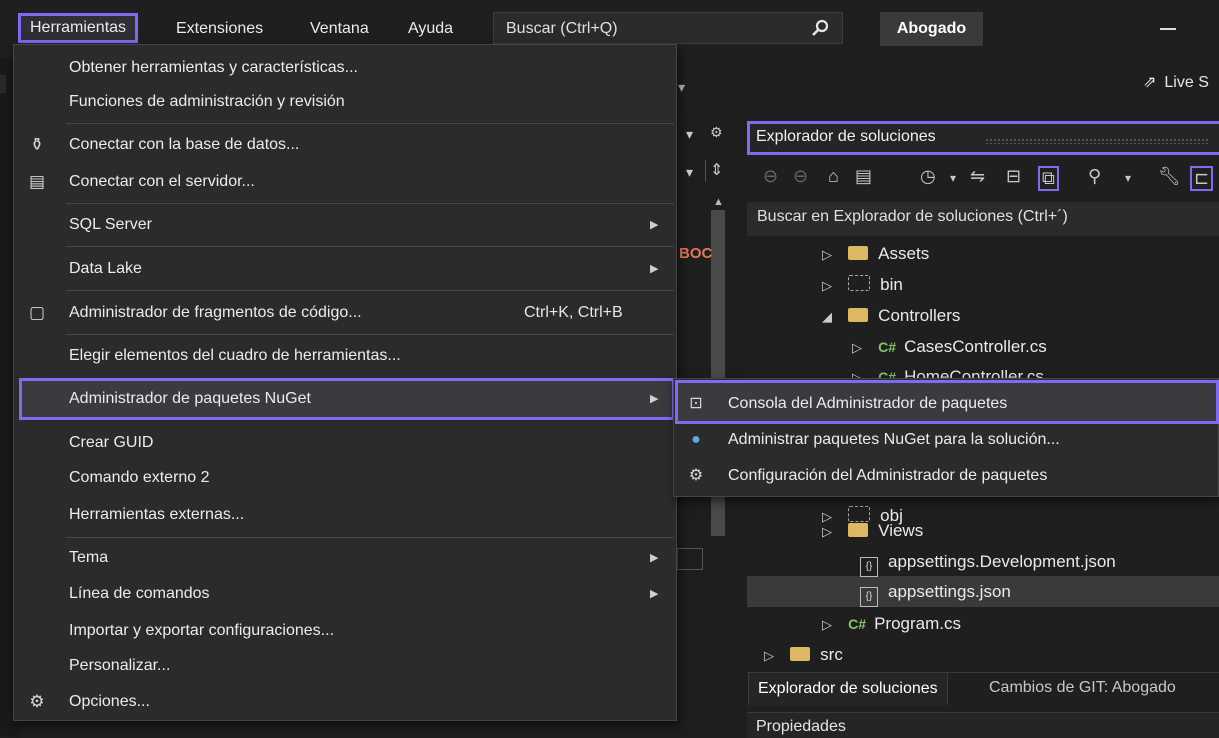 The height and width of the screenshot is (738, 1219). I want to click on tree-item-bin: ▷ bin, so click(862, 285).